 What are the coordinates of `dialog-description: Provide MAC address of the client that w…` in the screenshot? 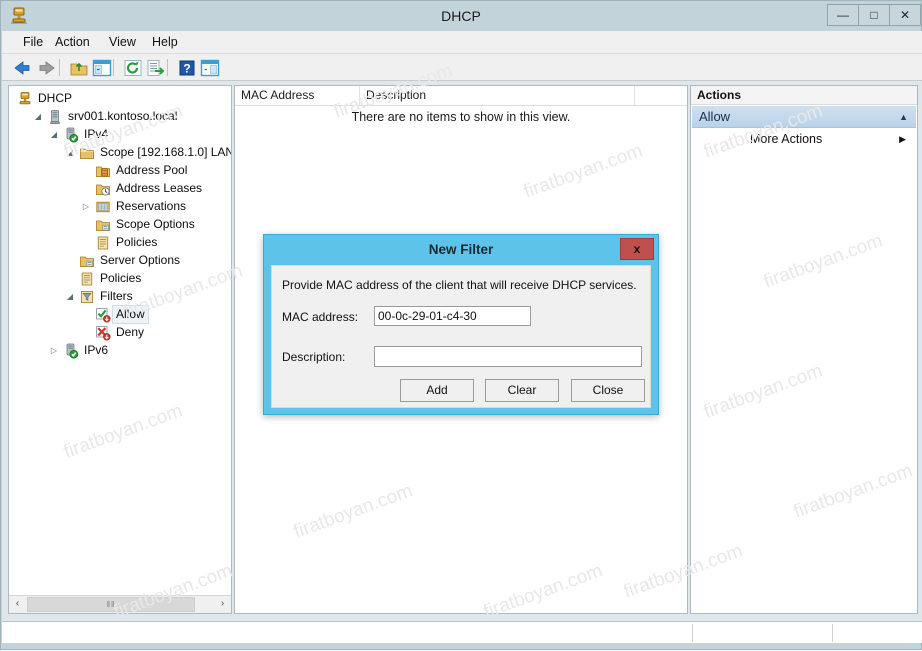 It's located at (459, 285).